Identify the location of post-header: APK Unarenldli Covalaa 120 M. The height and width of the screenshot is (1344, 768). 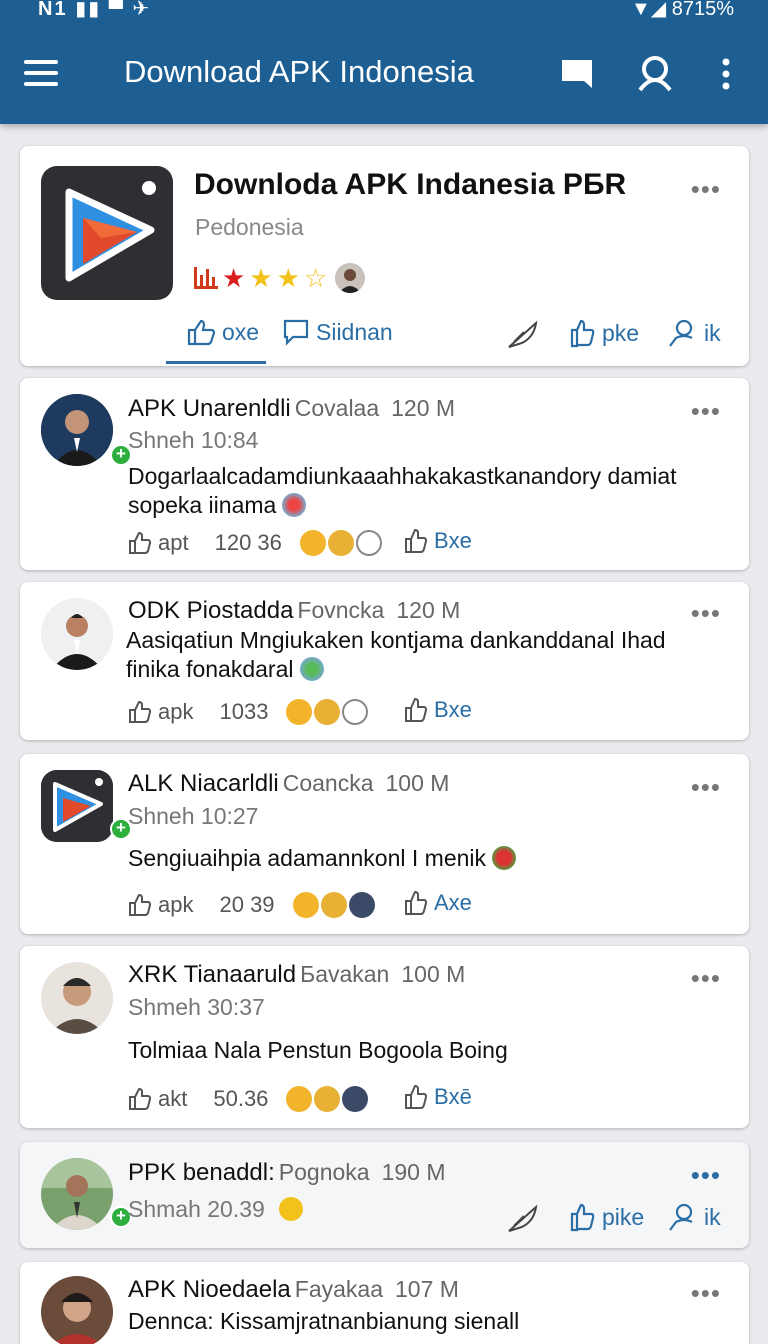
(291, 409).